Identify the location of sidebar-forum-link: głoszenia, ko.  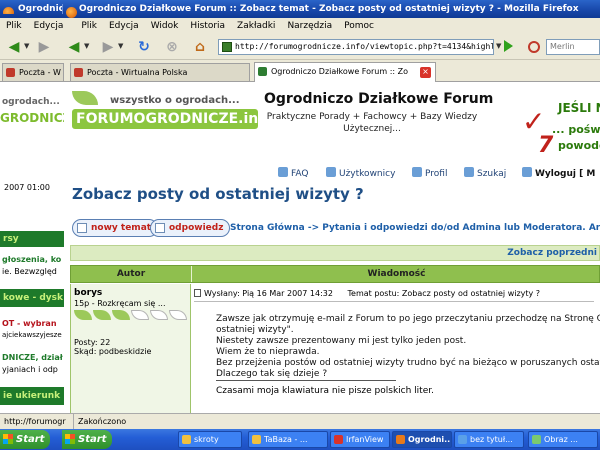
(32, 259).